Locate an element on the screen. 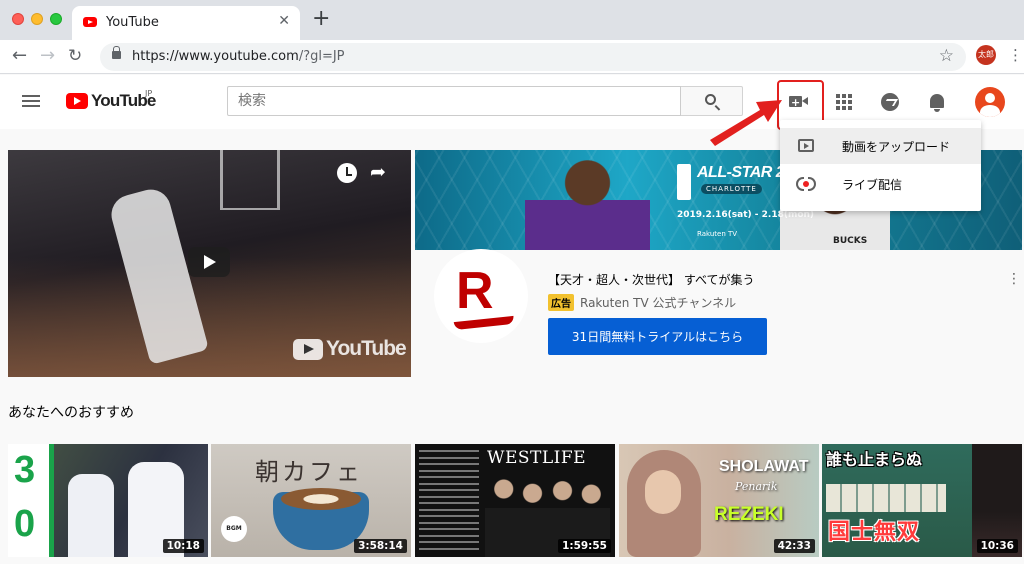 The image size is (1024, 564). video-thumbnail: 3 0 10:18 is located at coordinates (108, 500).